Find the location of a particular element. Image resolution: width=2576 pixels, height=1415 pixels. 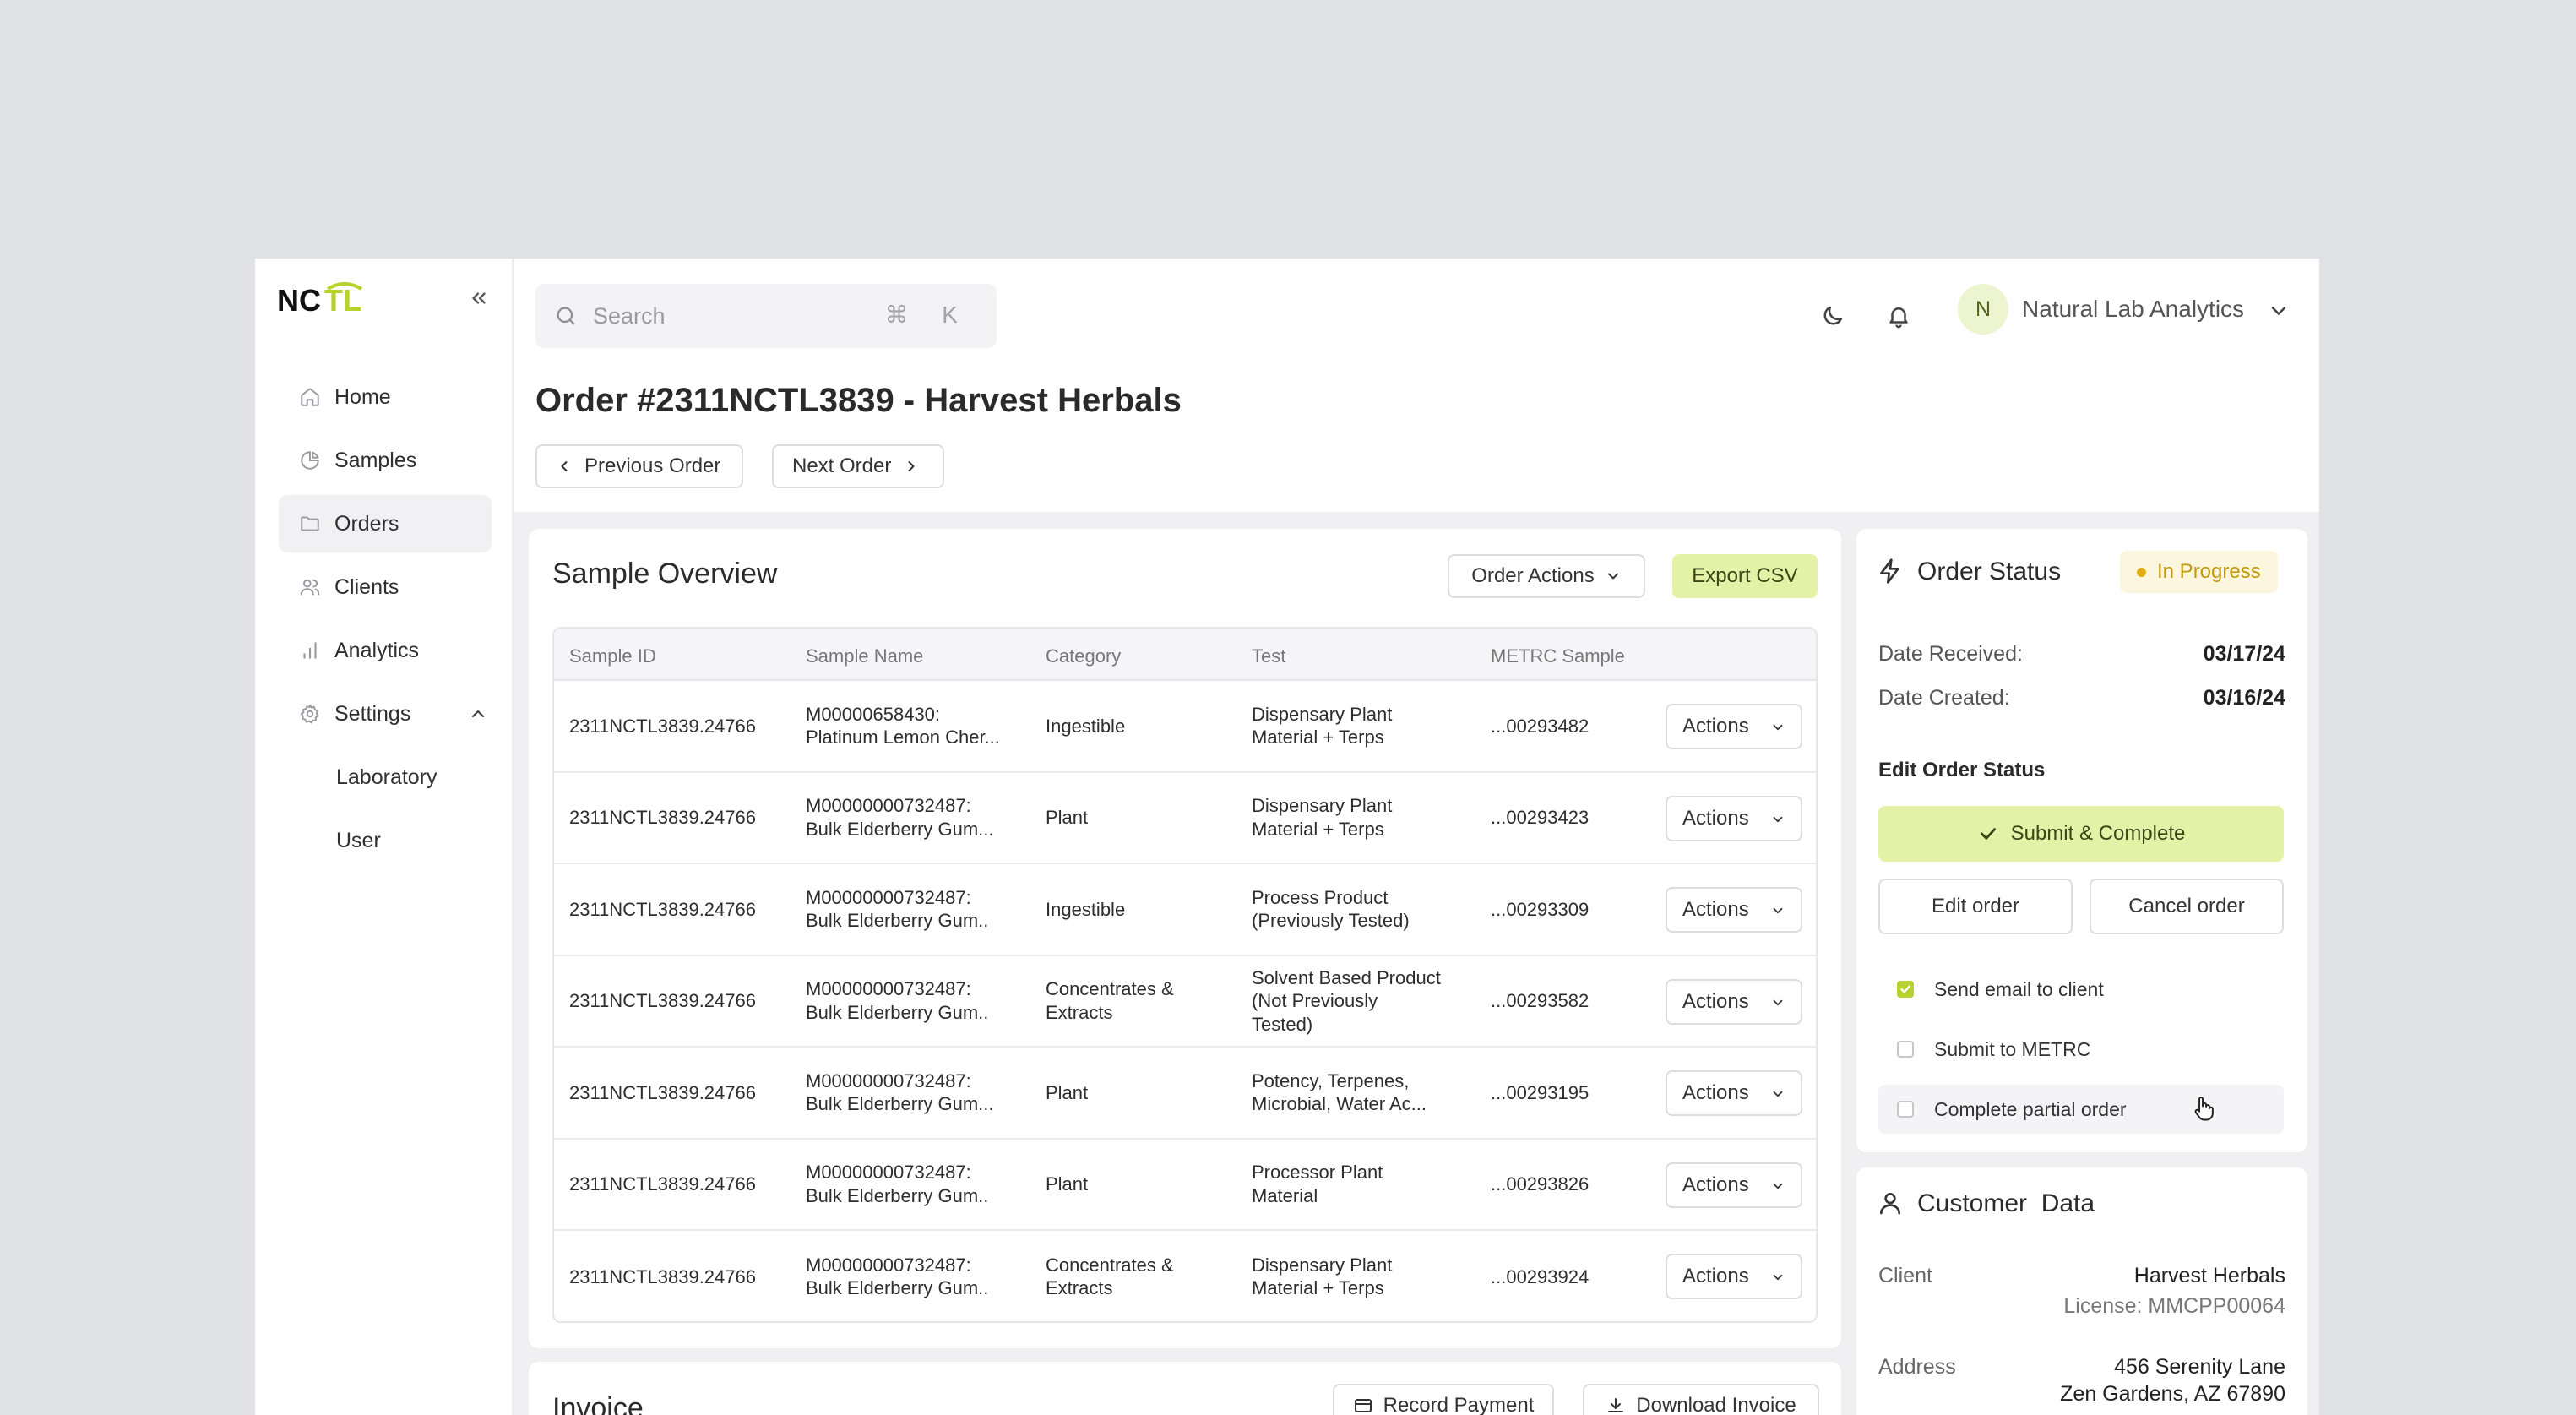

download-invoice-button: Download Invoice is located at coordinates (1701, 1399).